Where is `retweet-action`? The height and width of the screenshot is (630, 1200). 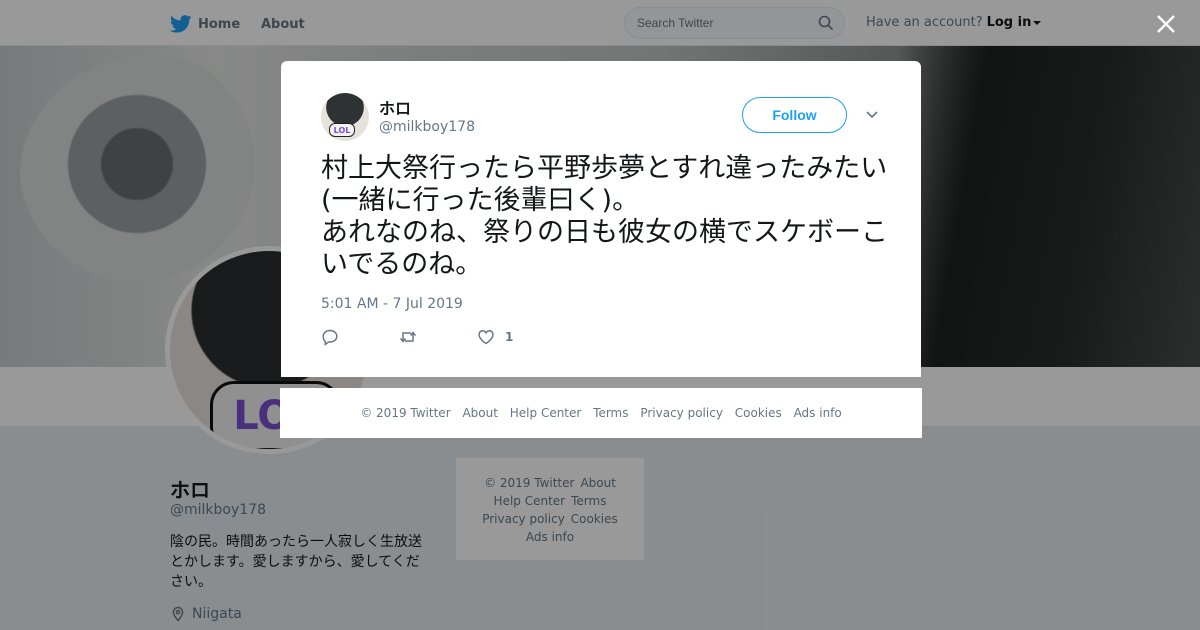
retweet-action is located at coordinates (408, 337).